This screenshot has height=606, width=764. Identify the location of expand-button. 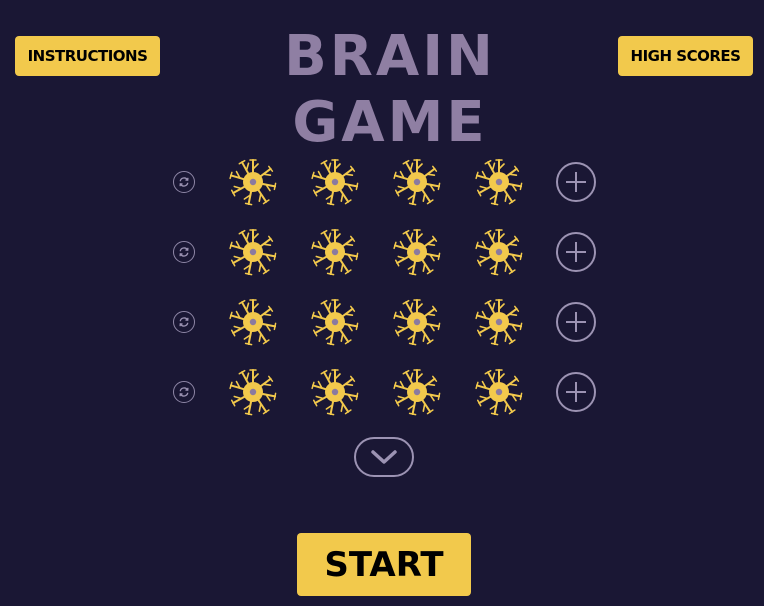
(384, 457).